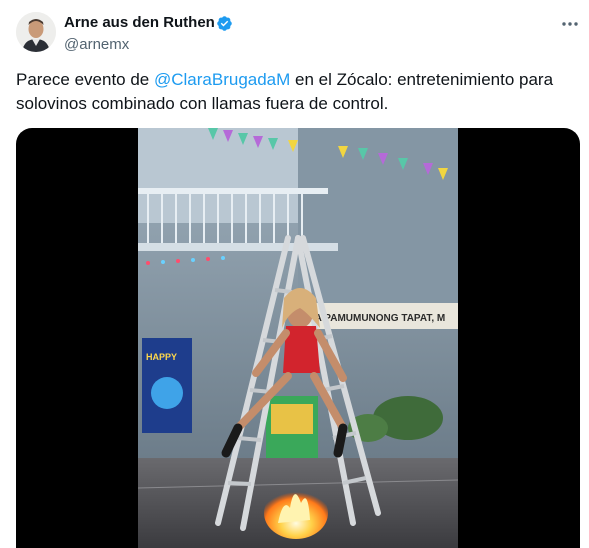  I want to click on more-options-icon, so click(570, 24).